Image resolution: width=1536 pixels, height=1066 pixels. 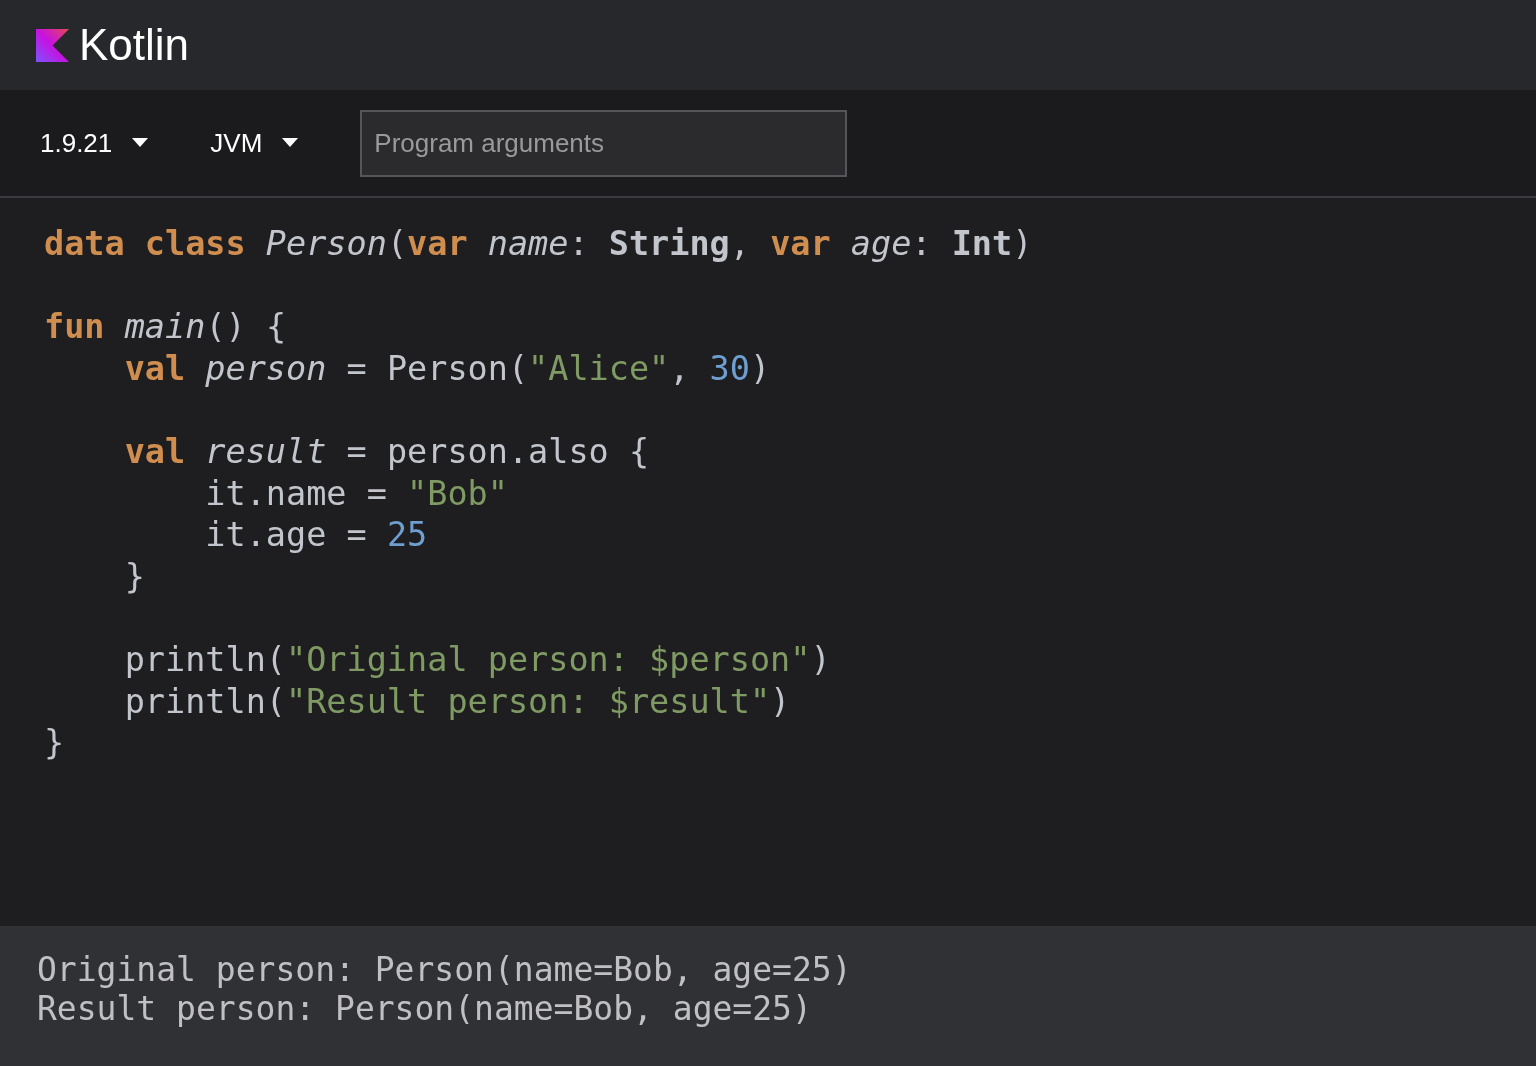 What do you see at coordinates (254, 143) in the screenshot?
I see `platform-dropdown: JVM` at bounding box center [254, 143].